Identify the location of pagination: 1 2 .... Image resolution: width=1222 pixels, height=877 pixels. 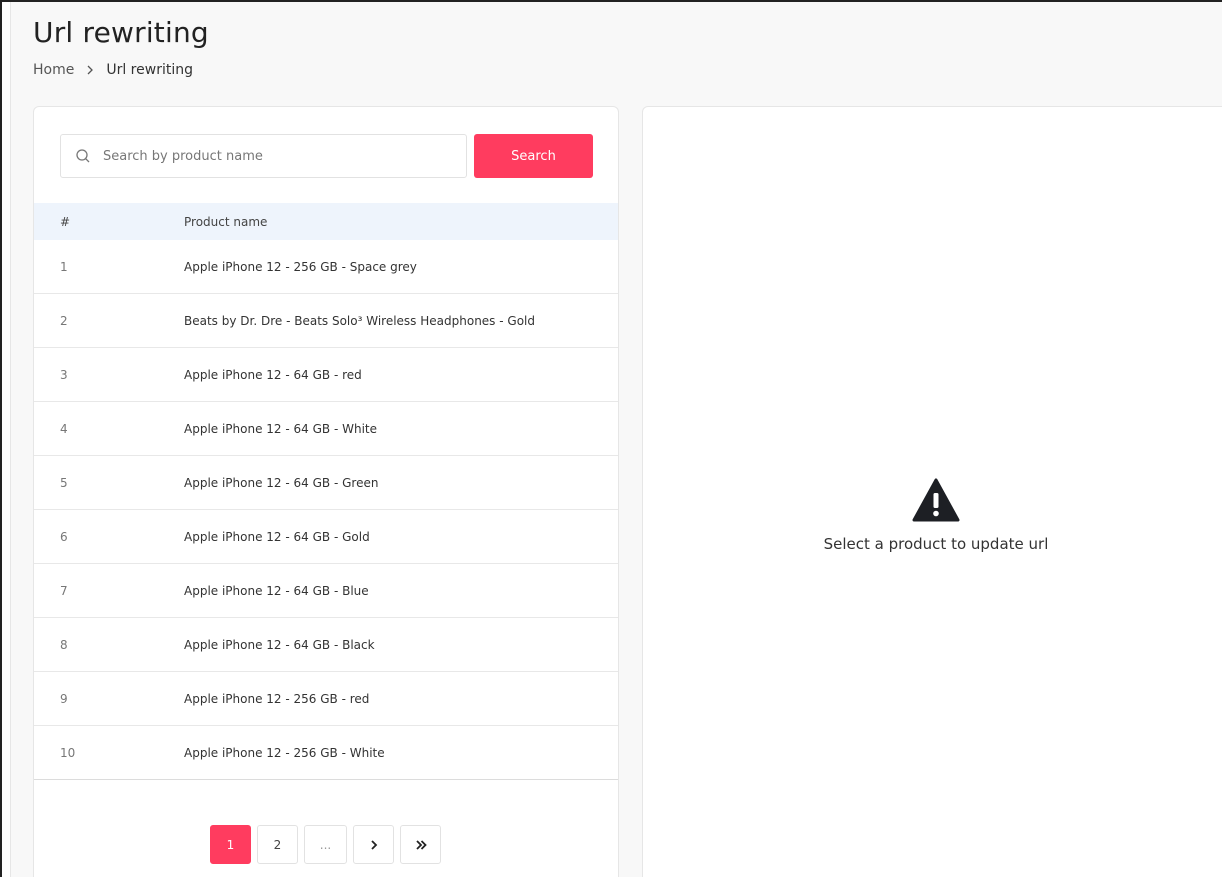
(325, 844).